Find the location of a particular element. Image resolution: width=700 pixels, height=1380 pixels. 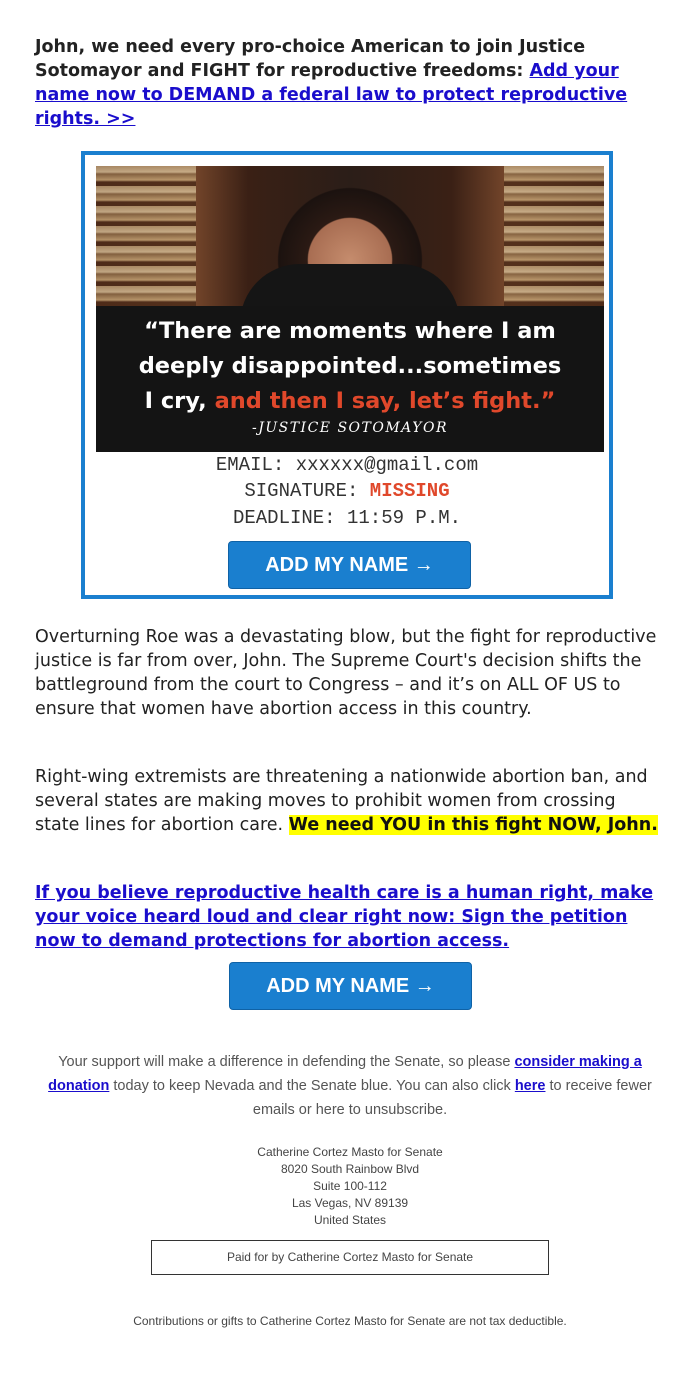

photo-background is located at coordinates (350, 249).